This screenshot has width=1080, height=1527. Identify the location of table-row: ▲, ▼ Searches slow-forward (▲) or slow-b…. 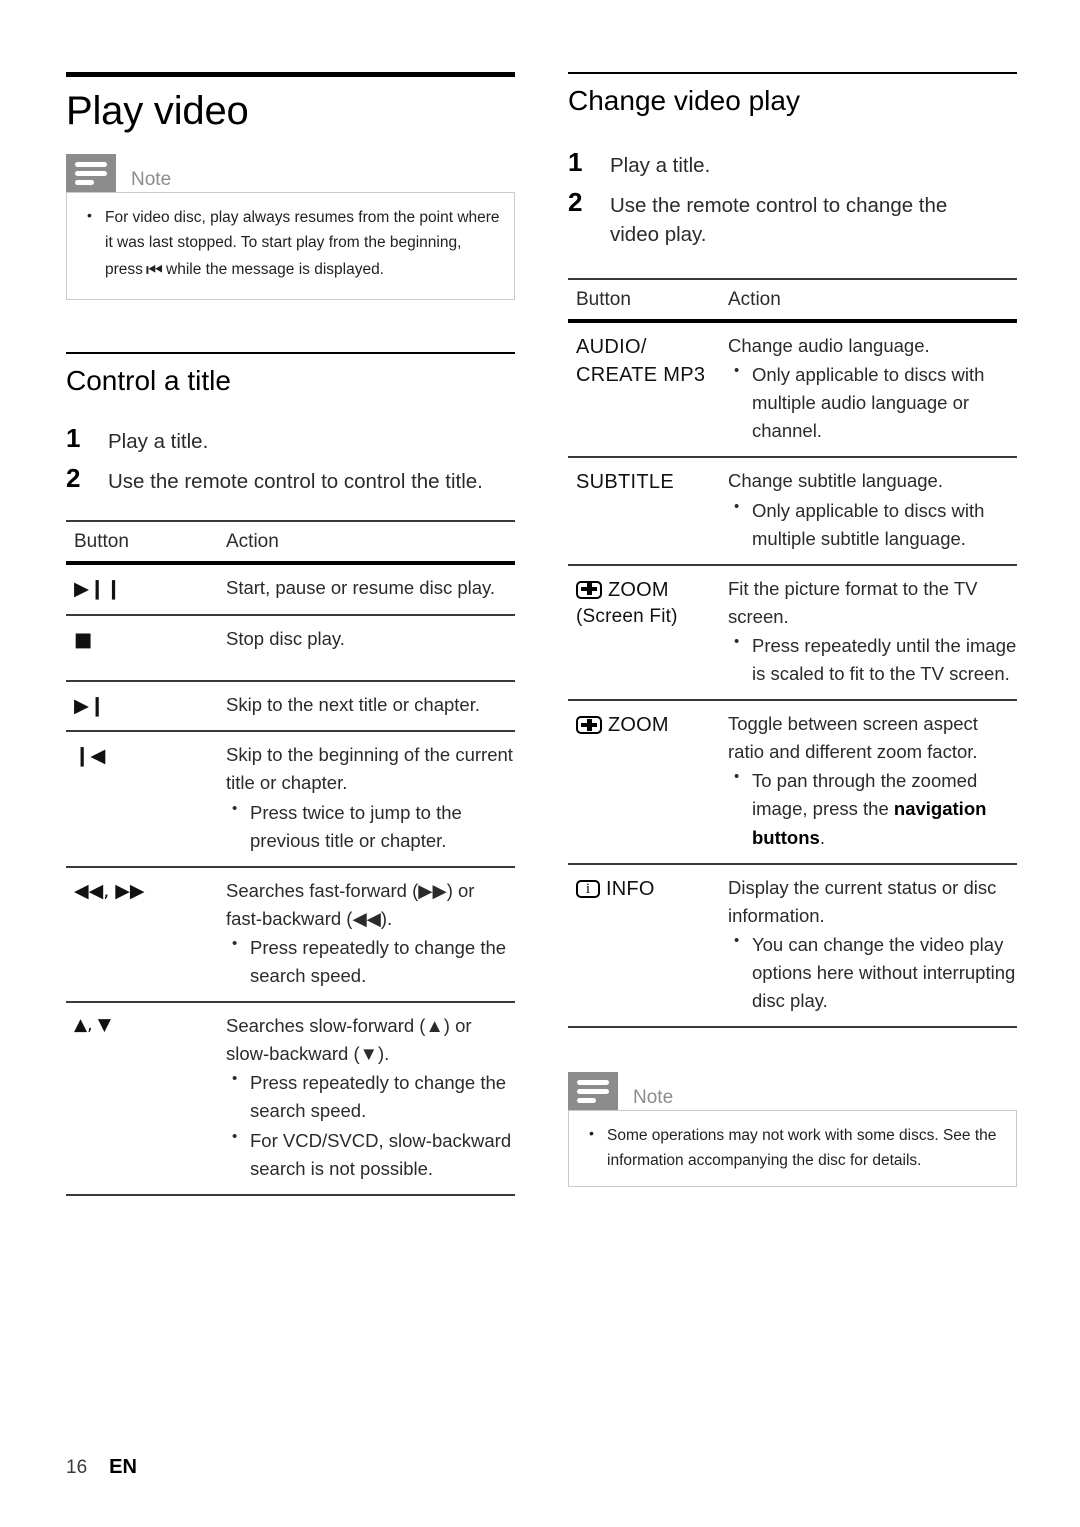
(290, 1098).